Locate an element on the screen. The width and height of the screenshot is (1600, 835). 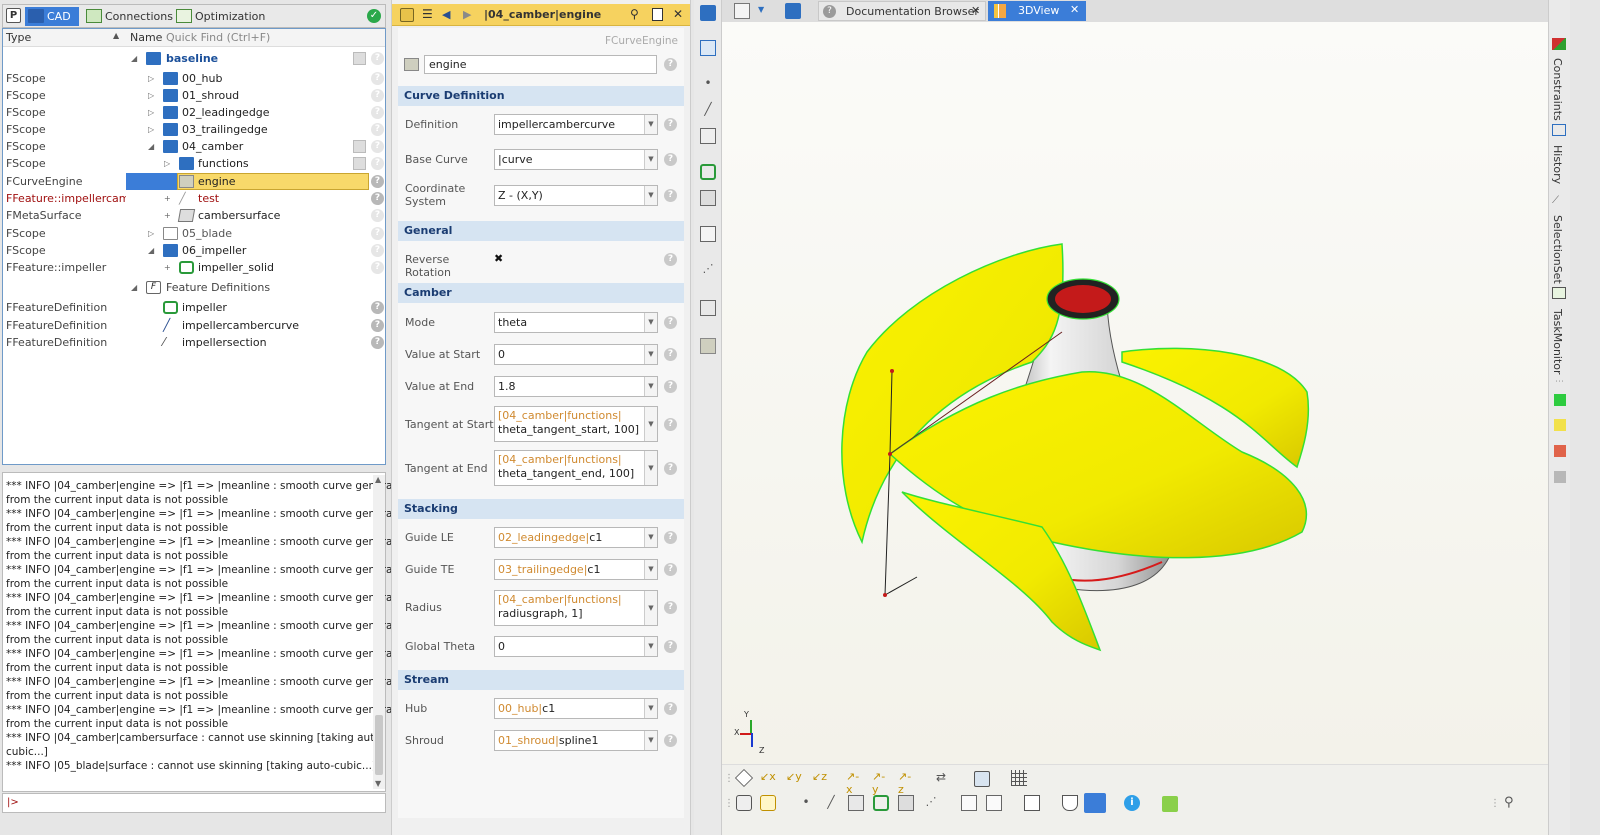
view-x-icon: ↙x is located at coordinates (768, 778).